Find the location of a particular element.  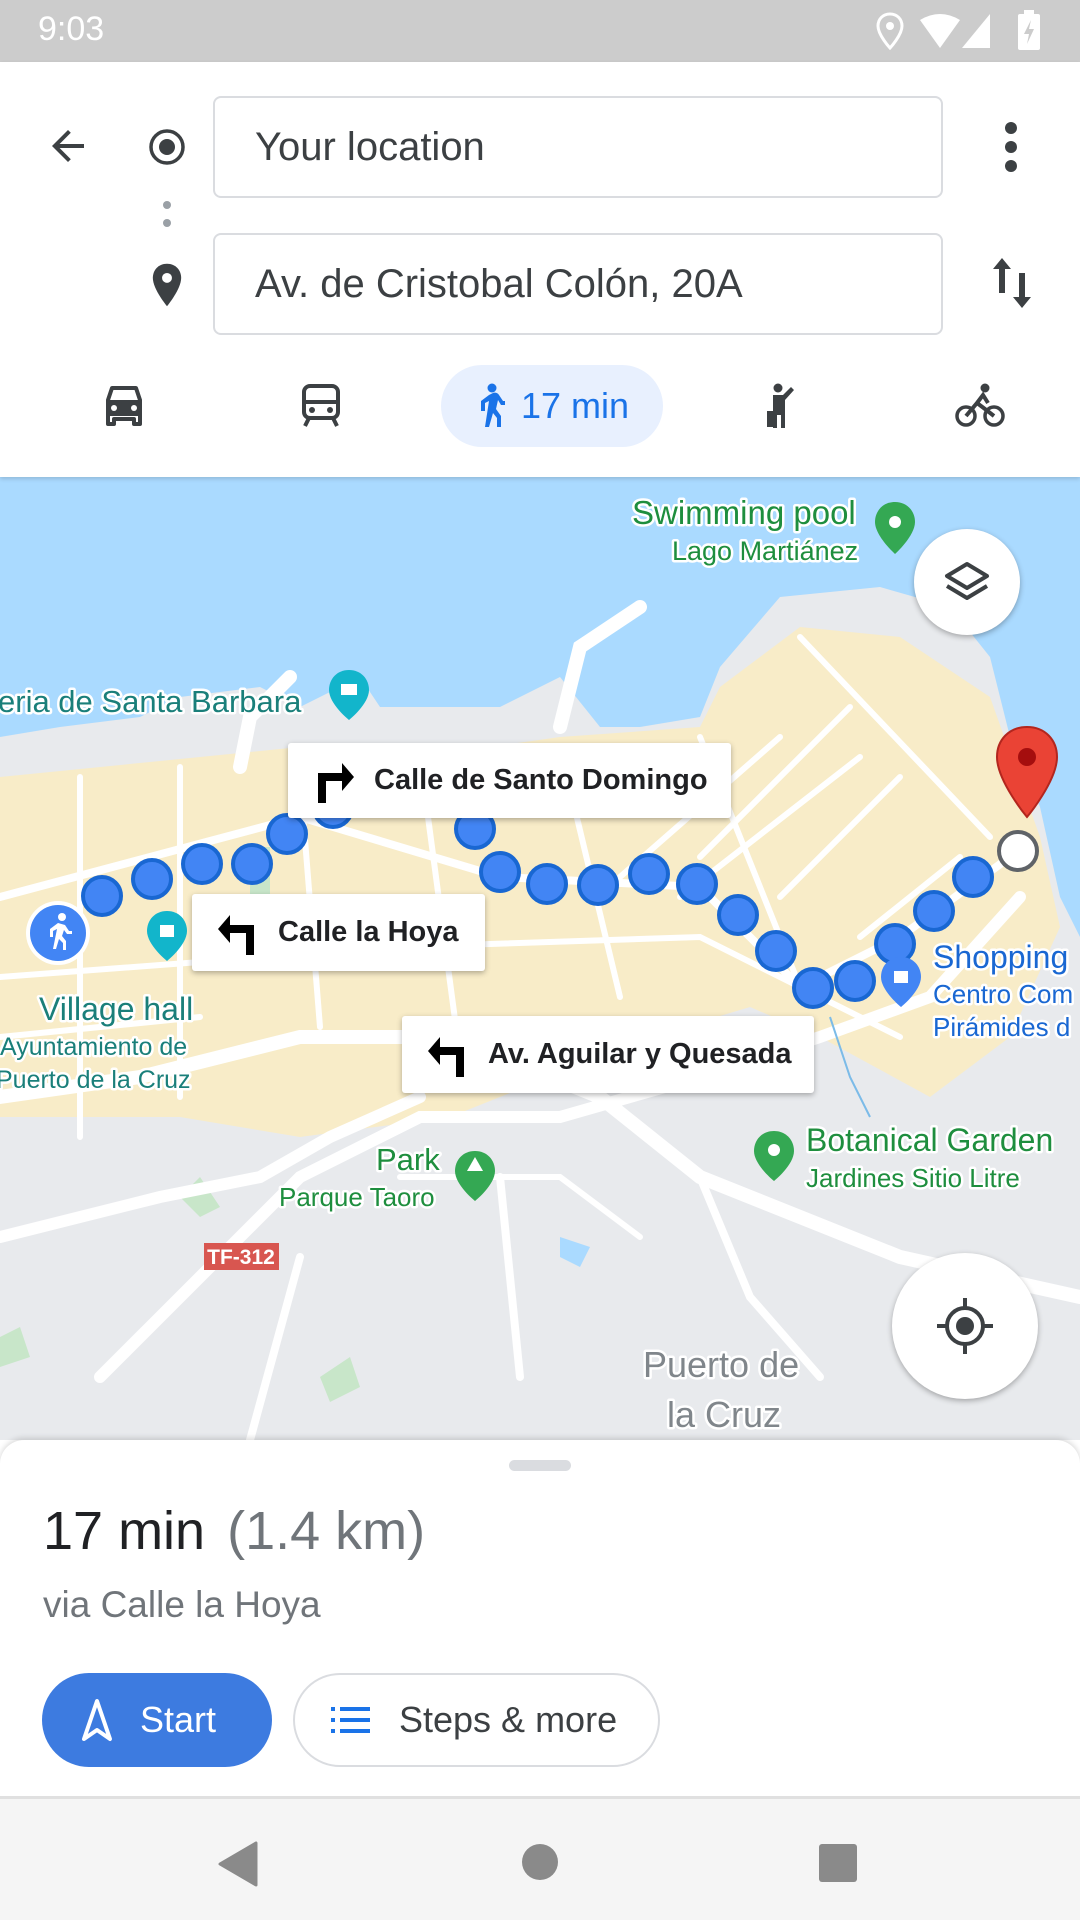

route-dots-icon is located at coordinates (167, 214).